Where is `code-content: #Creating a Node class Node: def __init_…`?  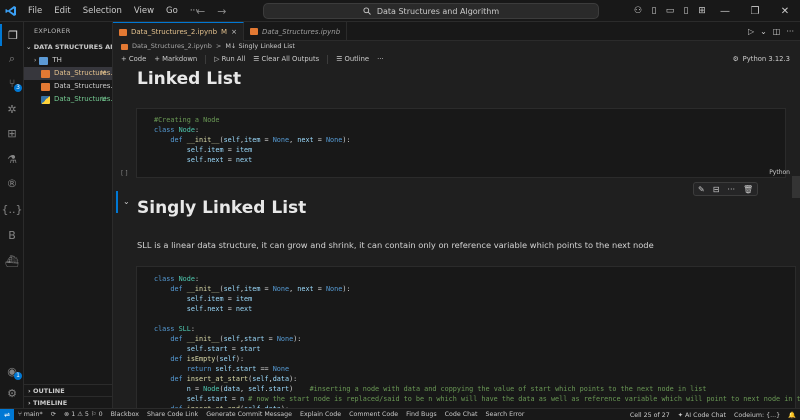
code-content: #Creating a Node class Node: def __init_… is located at coordinates (252, 140).